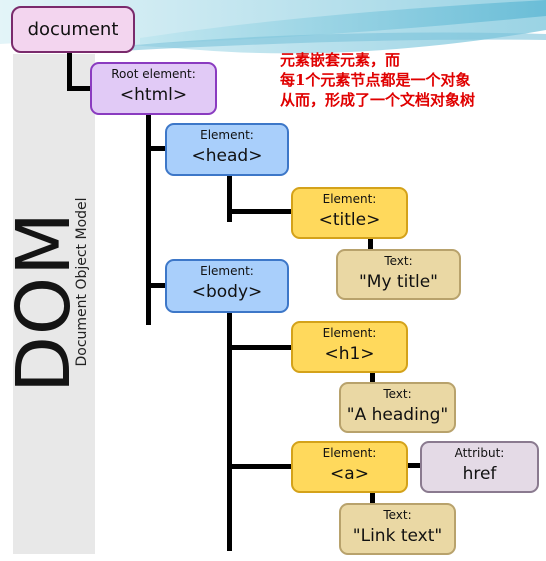 The image size is (546, 561). I want to click on node-title: Element: <title>, so click(349, 213).